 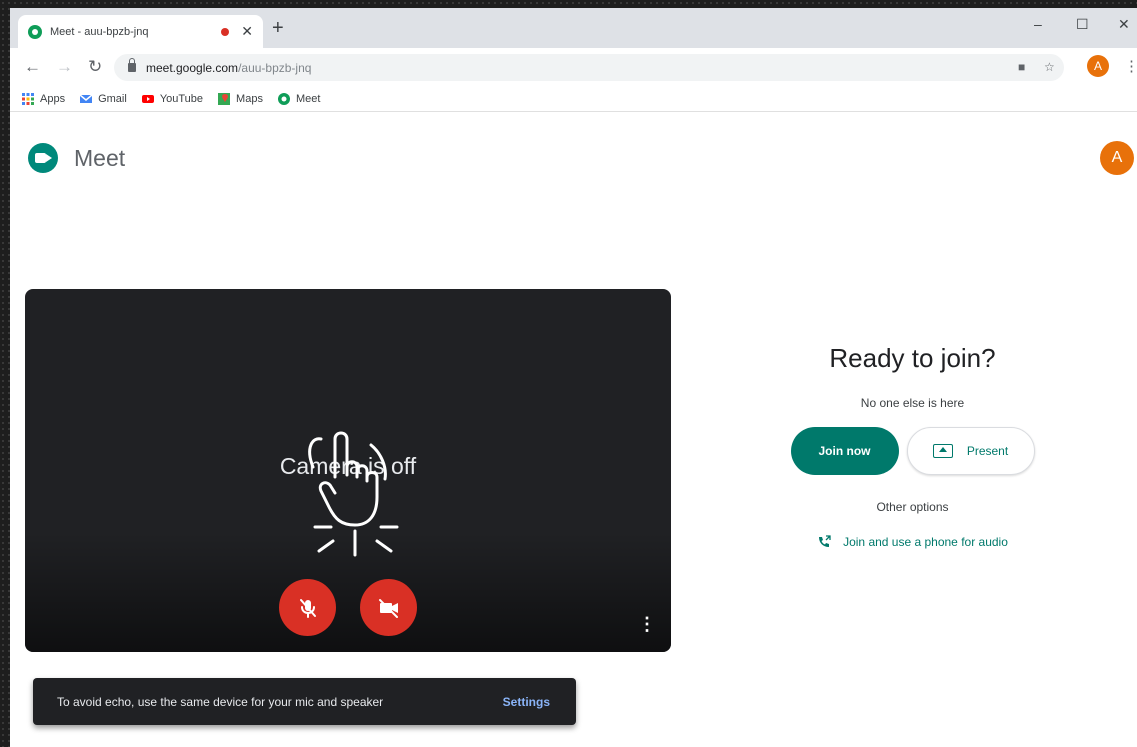 What do you see at coordinates (224, 98) in the screenshot?
I see `maps-icon` at bounding box center [224, 98].